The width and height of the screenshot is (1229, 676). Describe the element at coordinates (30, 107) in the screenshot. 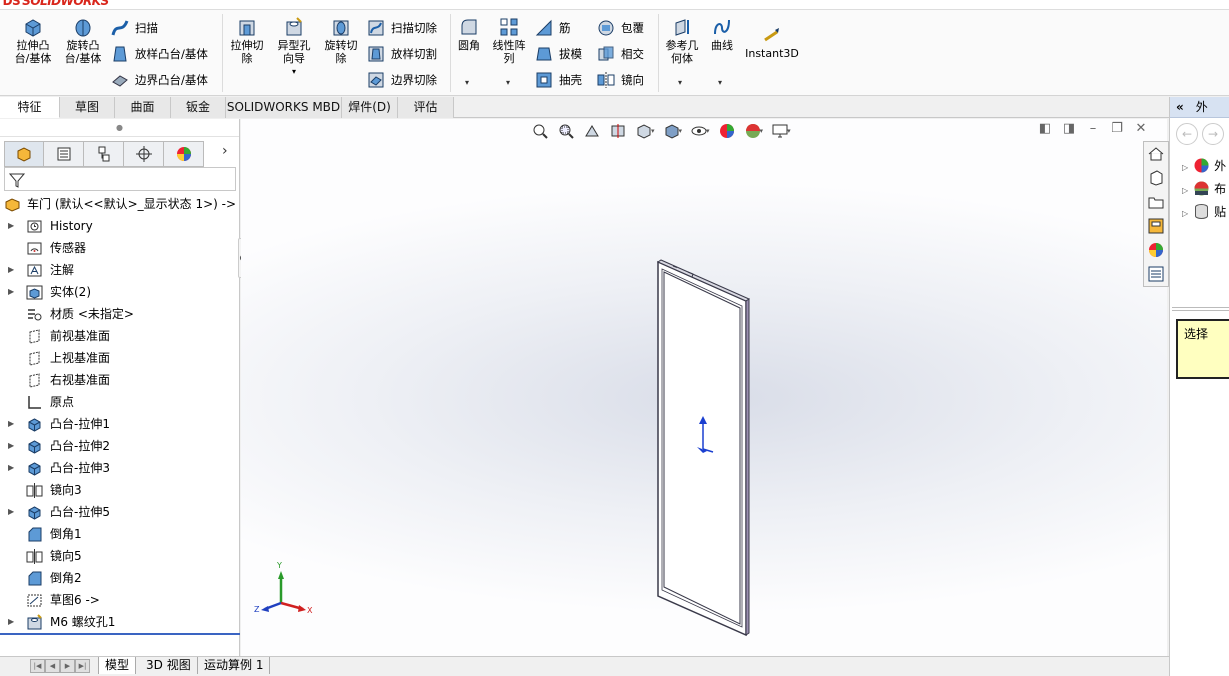

I see `tab-features: 特征` at that location.